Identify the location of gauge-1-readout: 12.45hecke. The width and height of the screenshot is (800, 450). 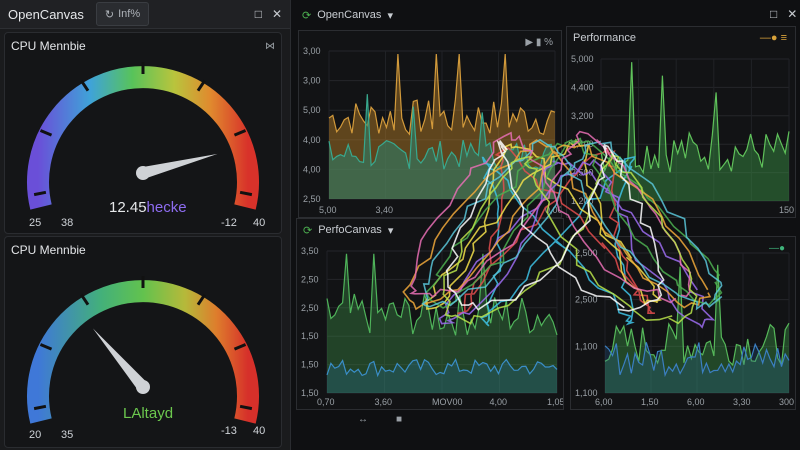
(148, 207).